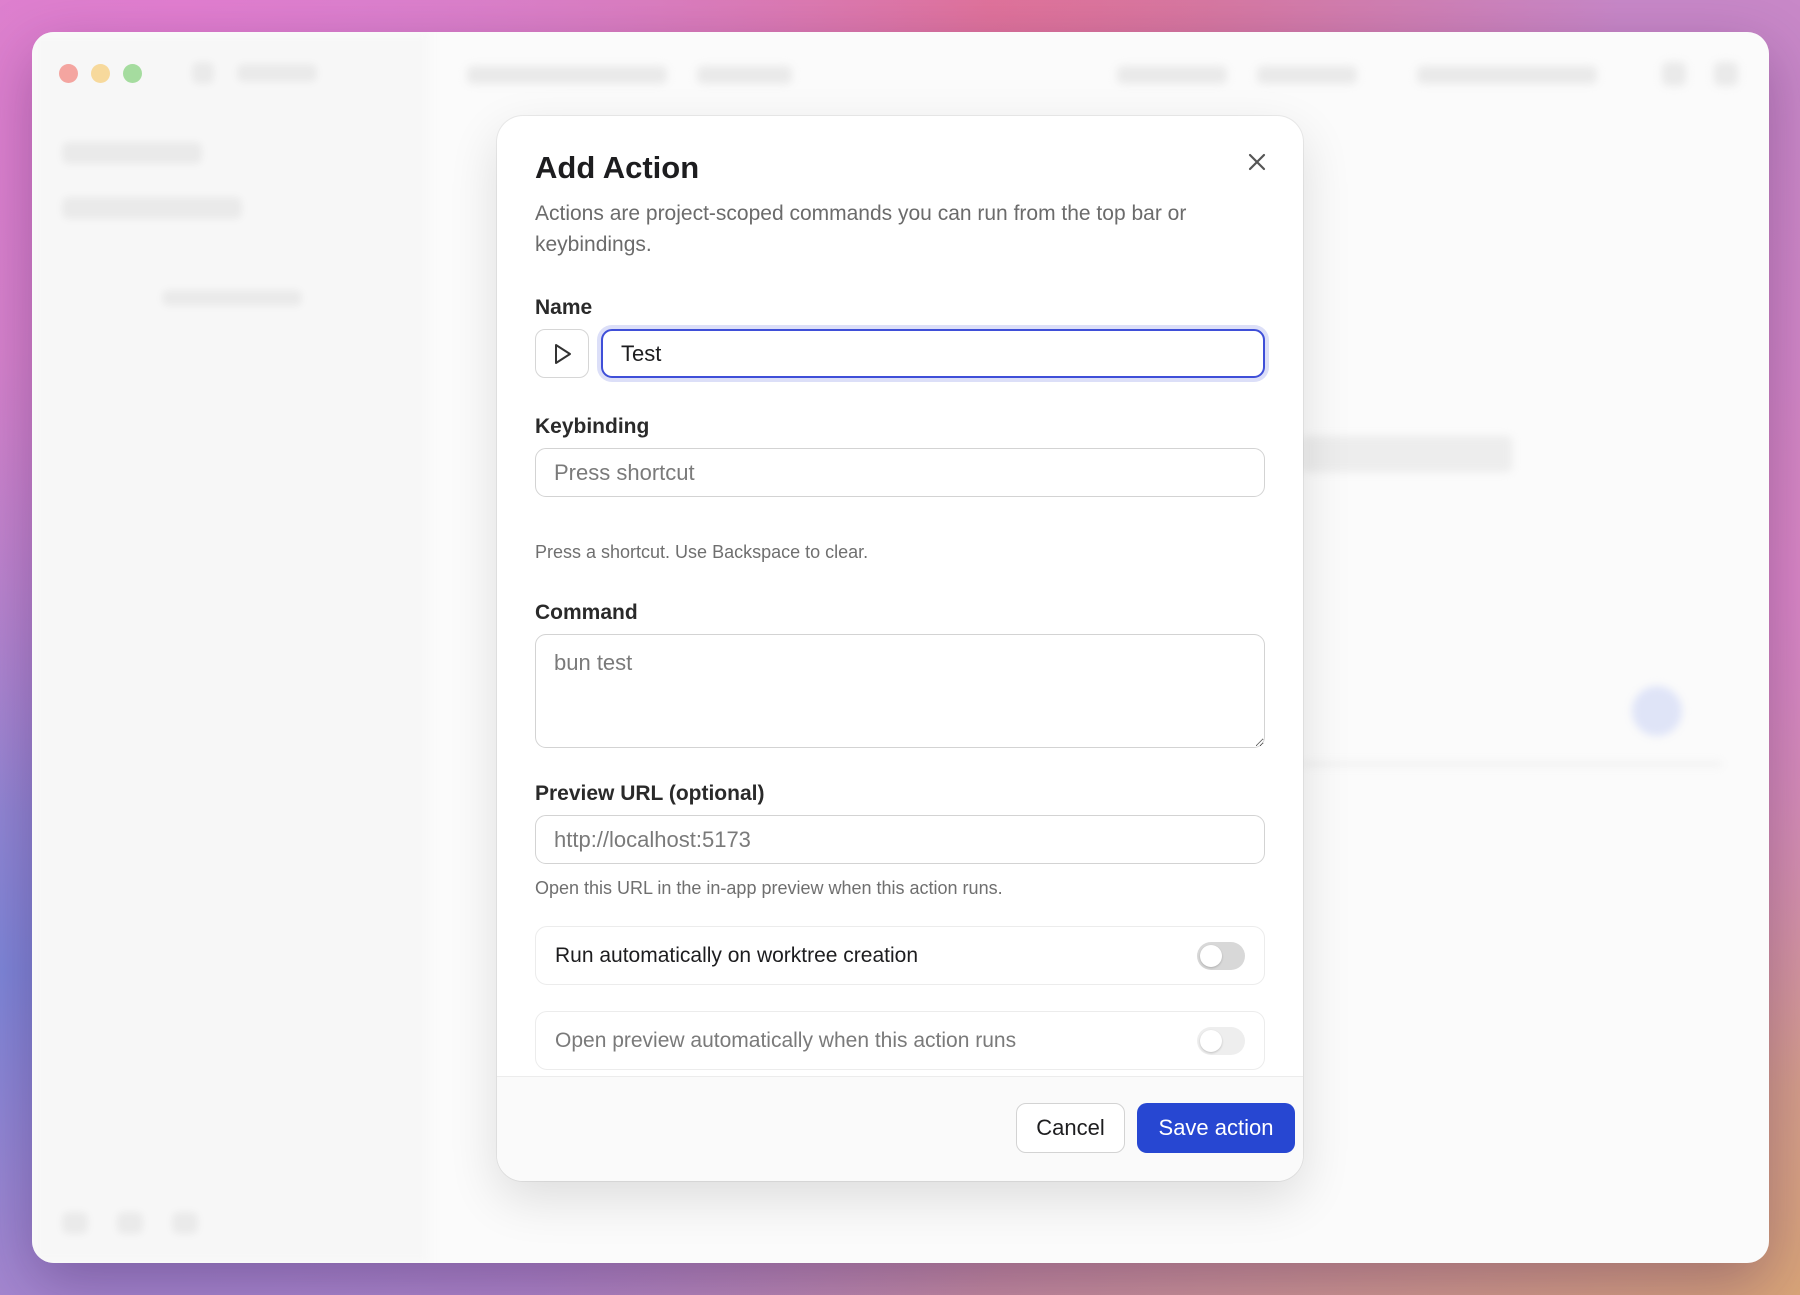 The width and height of the screenshot is (1800, 1295). I want to click on play-icon, so click(563, 353).